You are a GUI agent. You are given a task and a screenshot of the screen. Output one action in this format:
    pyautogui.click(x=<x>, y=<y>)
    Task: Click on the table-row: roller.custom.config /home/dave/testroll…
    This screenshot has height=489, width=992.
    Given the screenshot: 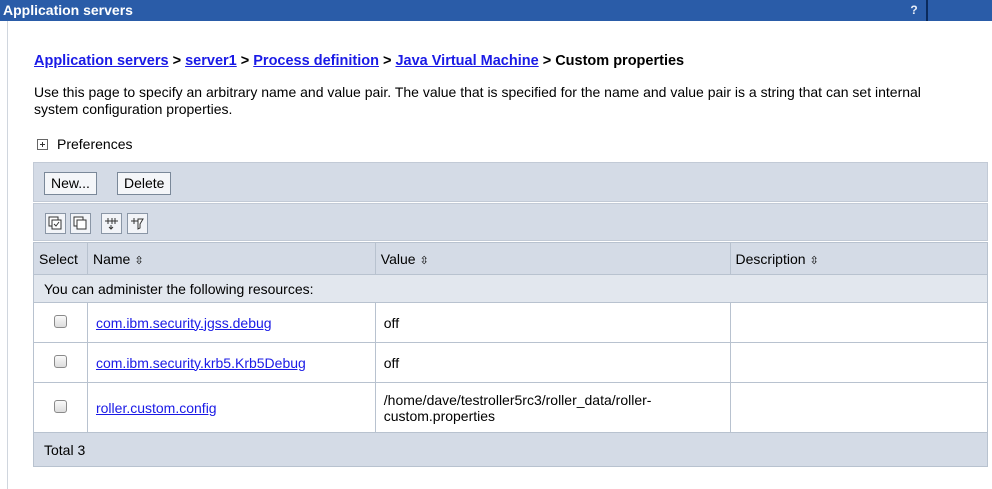 What is the action you would take?
    pyautogui.click(x=511, y=407)
    